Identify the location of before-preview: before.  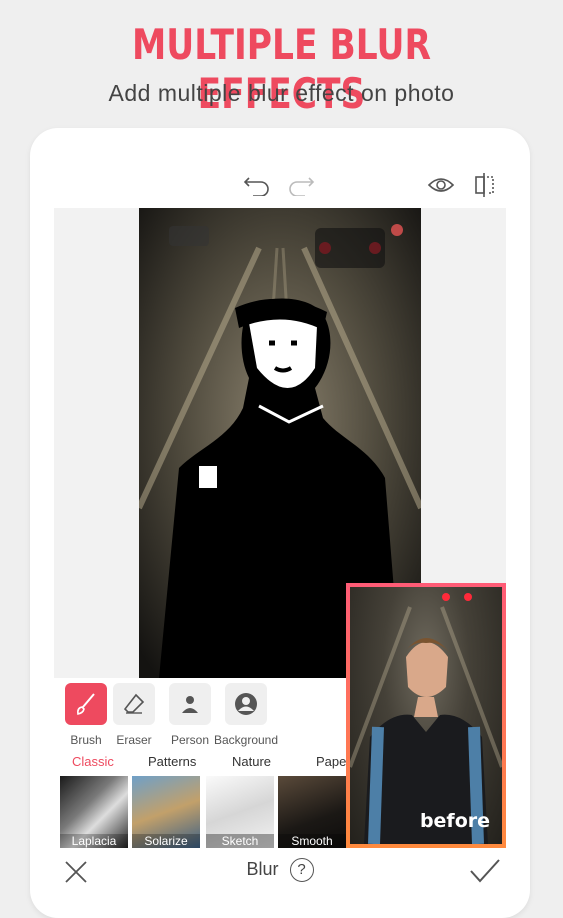
(426, 715).